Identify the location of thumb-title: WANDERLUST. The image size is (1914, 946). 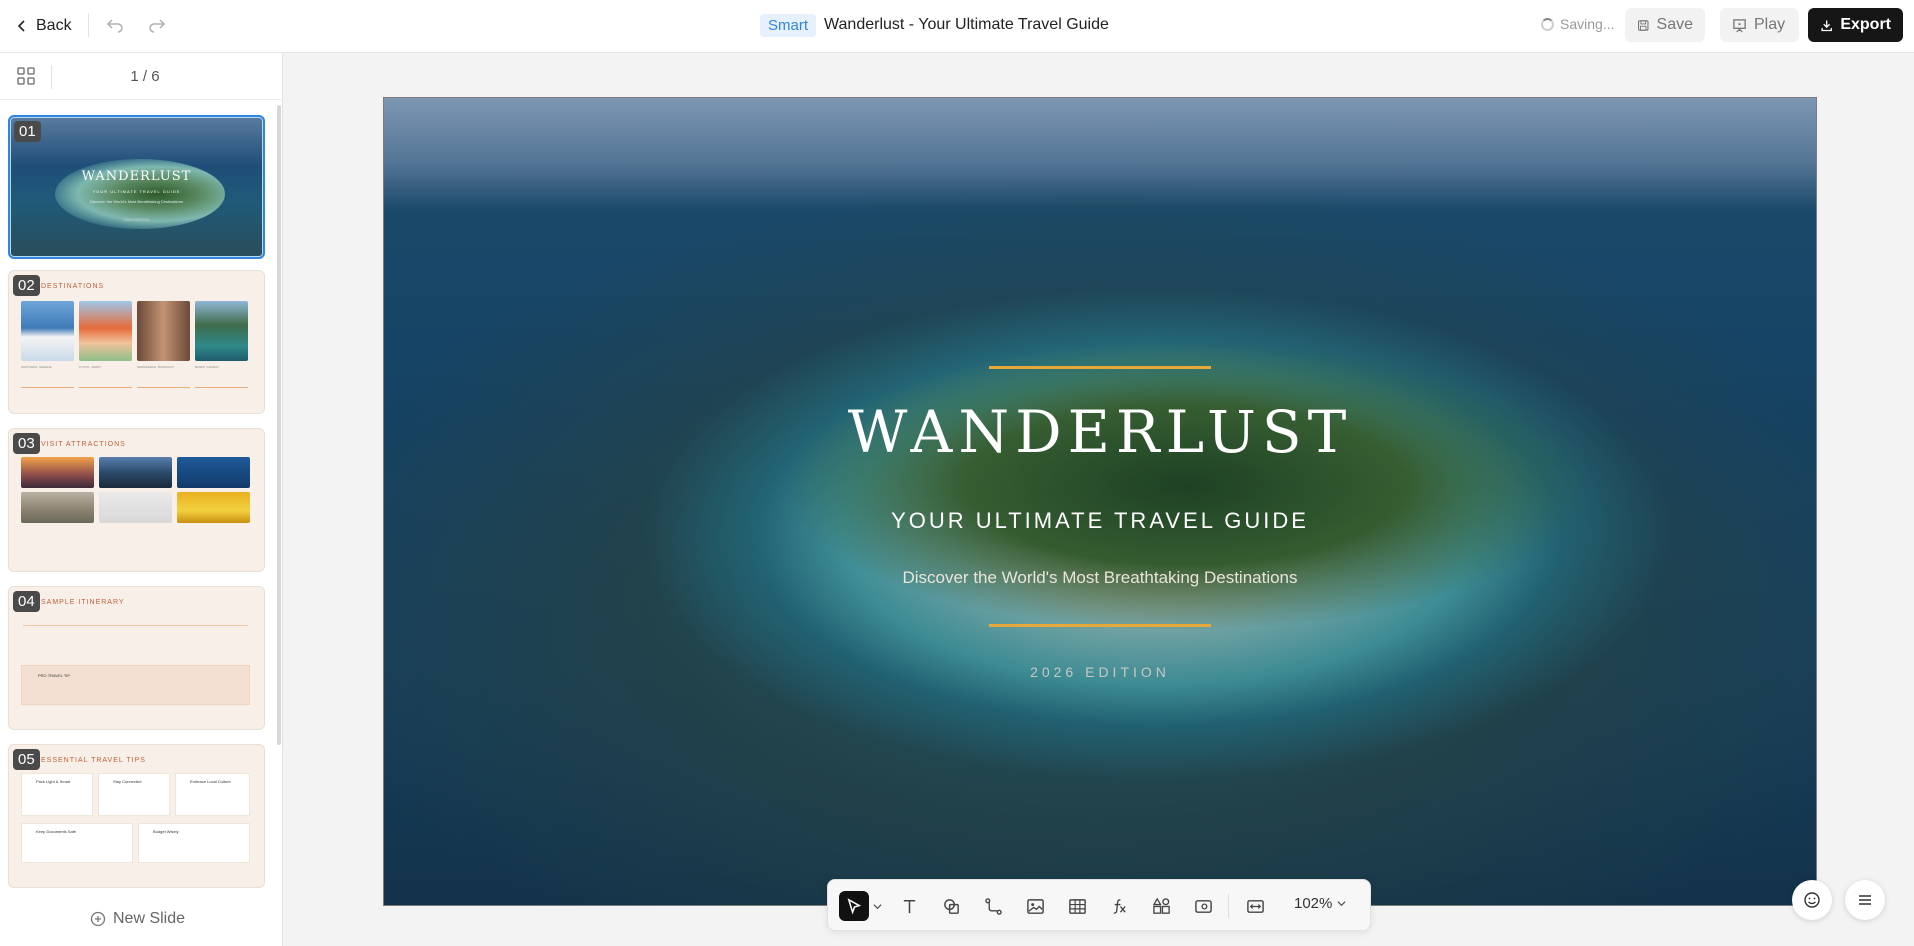
(136, 176).